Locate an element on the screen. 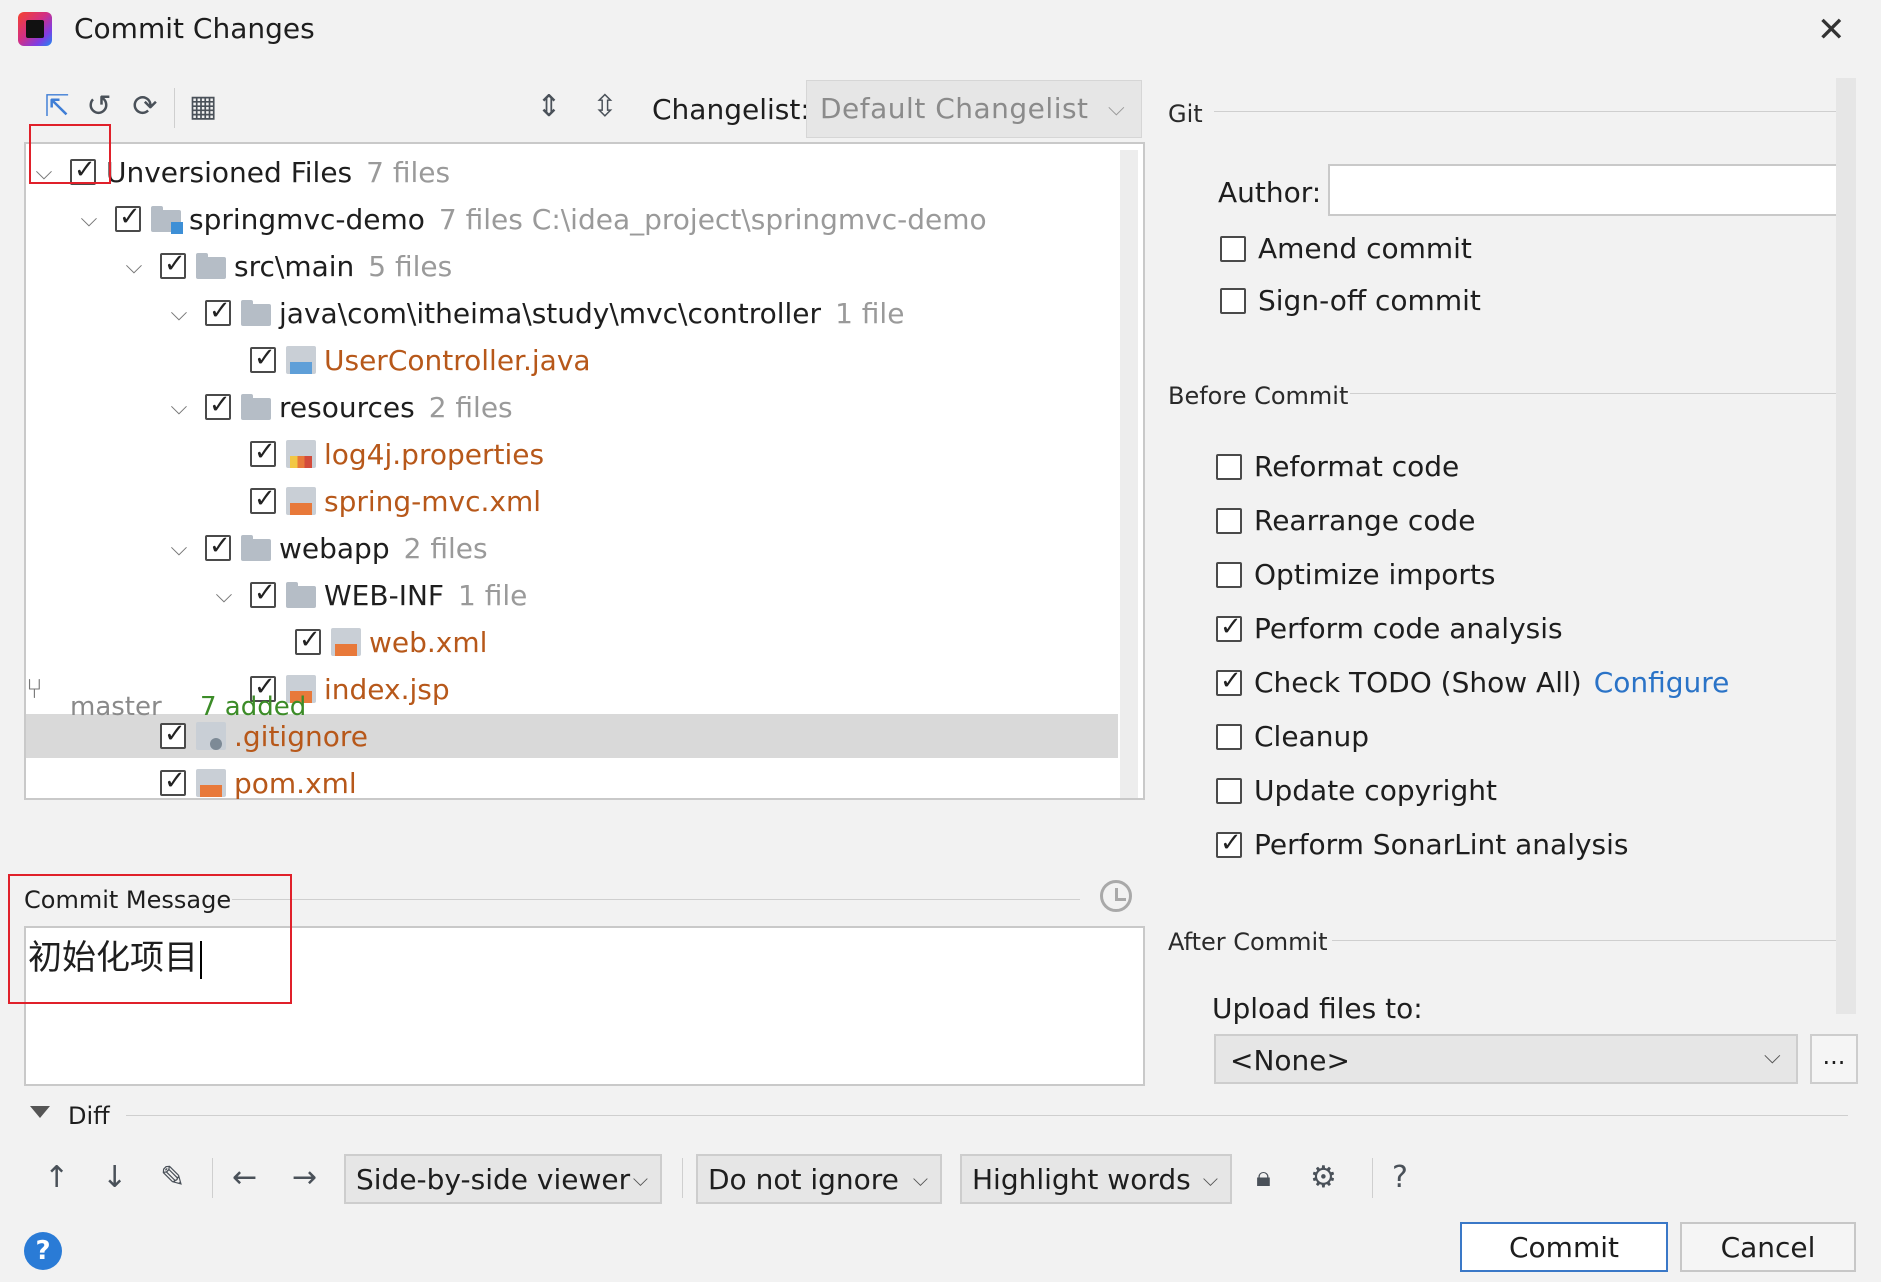  tree-row: ⌵ src\main 5 files is located at coordinates (572, 266).